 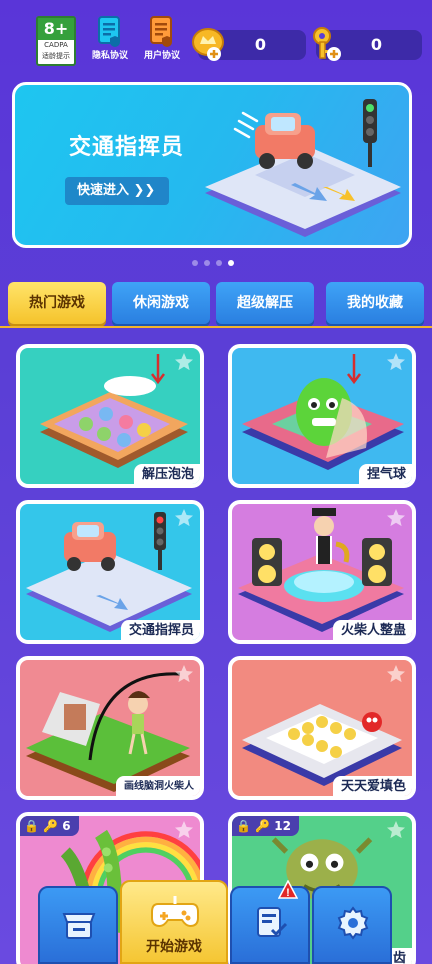 What do you see at coordinates (322, 572) in the screenshot?
I see `game-card-stickman-prank: 火柴人整蛊` at bounding box center [322, 572].